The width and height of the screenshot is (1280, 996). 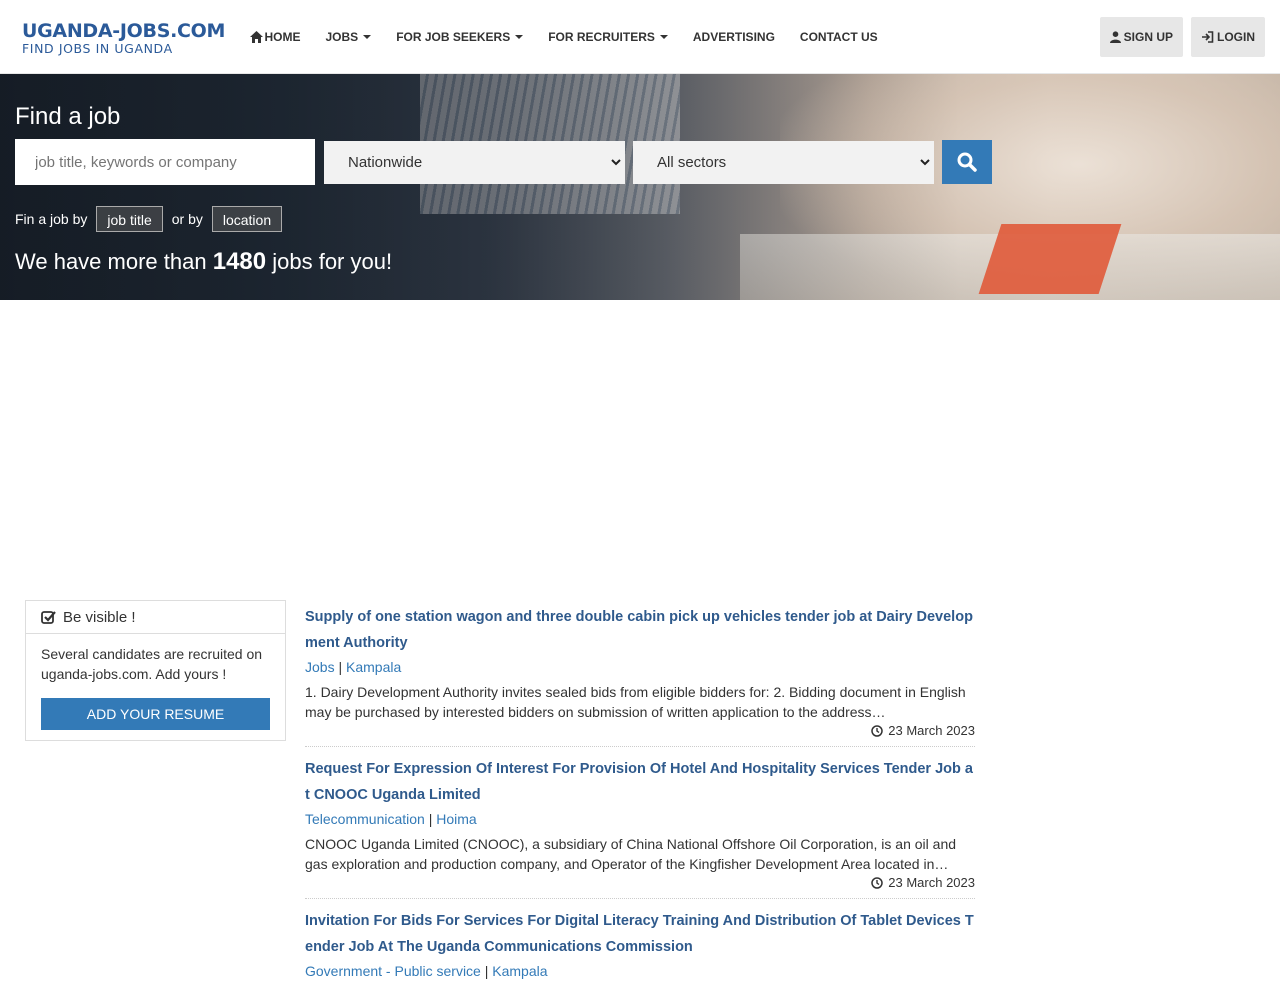 I want to click on job-count-value: 1480, so click(x=239, y=261).